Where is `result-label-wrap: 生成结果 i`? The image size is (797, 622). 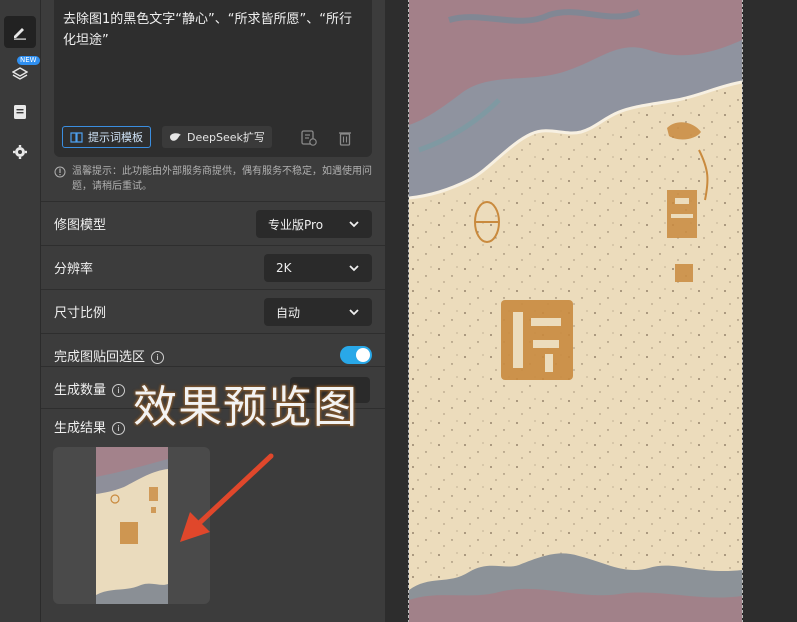
result-label-wrap: 生成结果 i is located at coordinates (90, 426).